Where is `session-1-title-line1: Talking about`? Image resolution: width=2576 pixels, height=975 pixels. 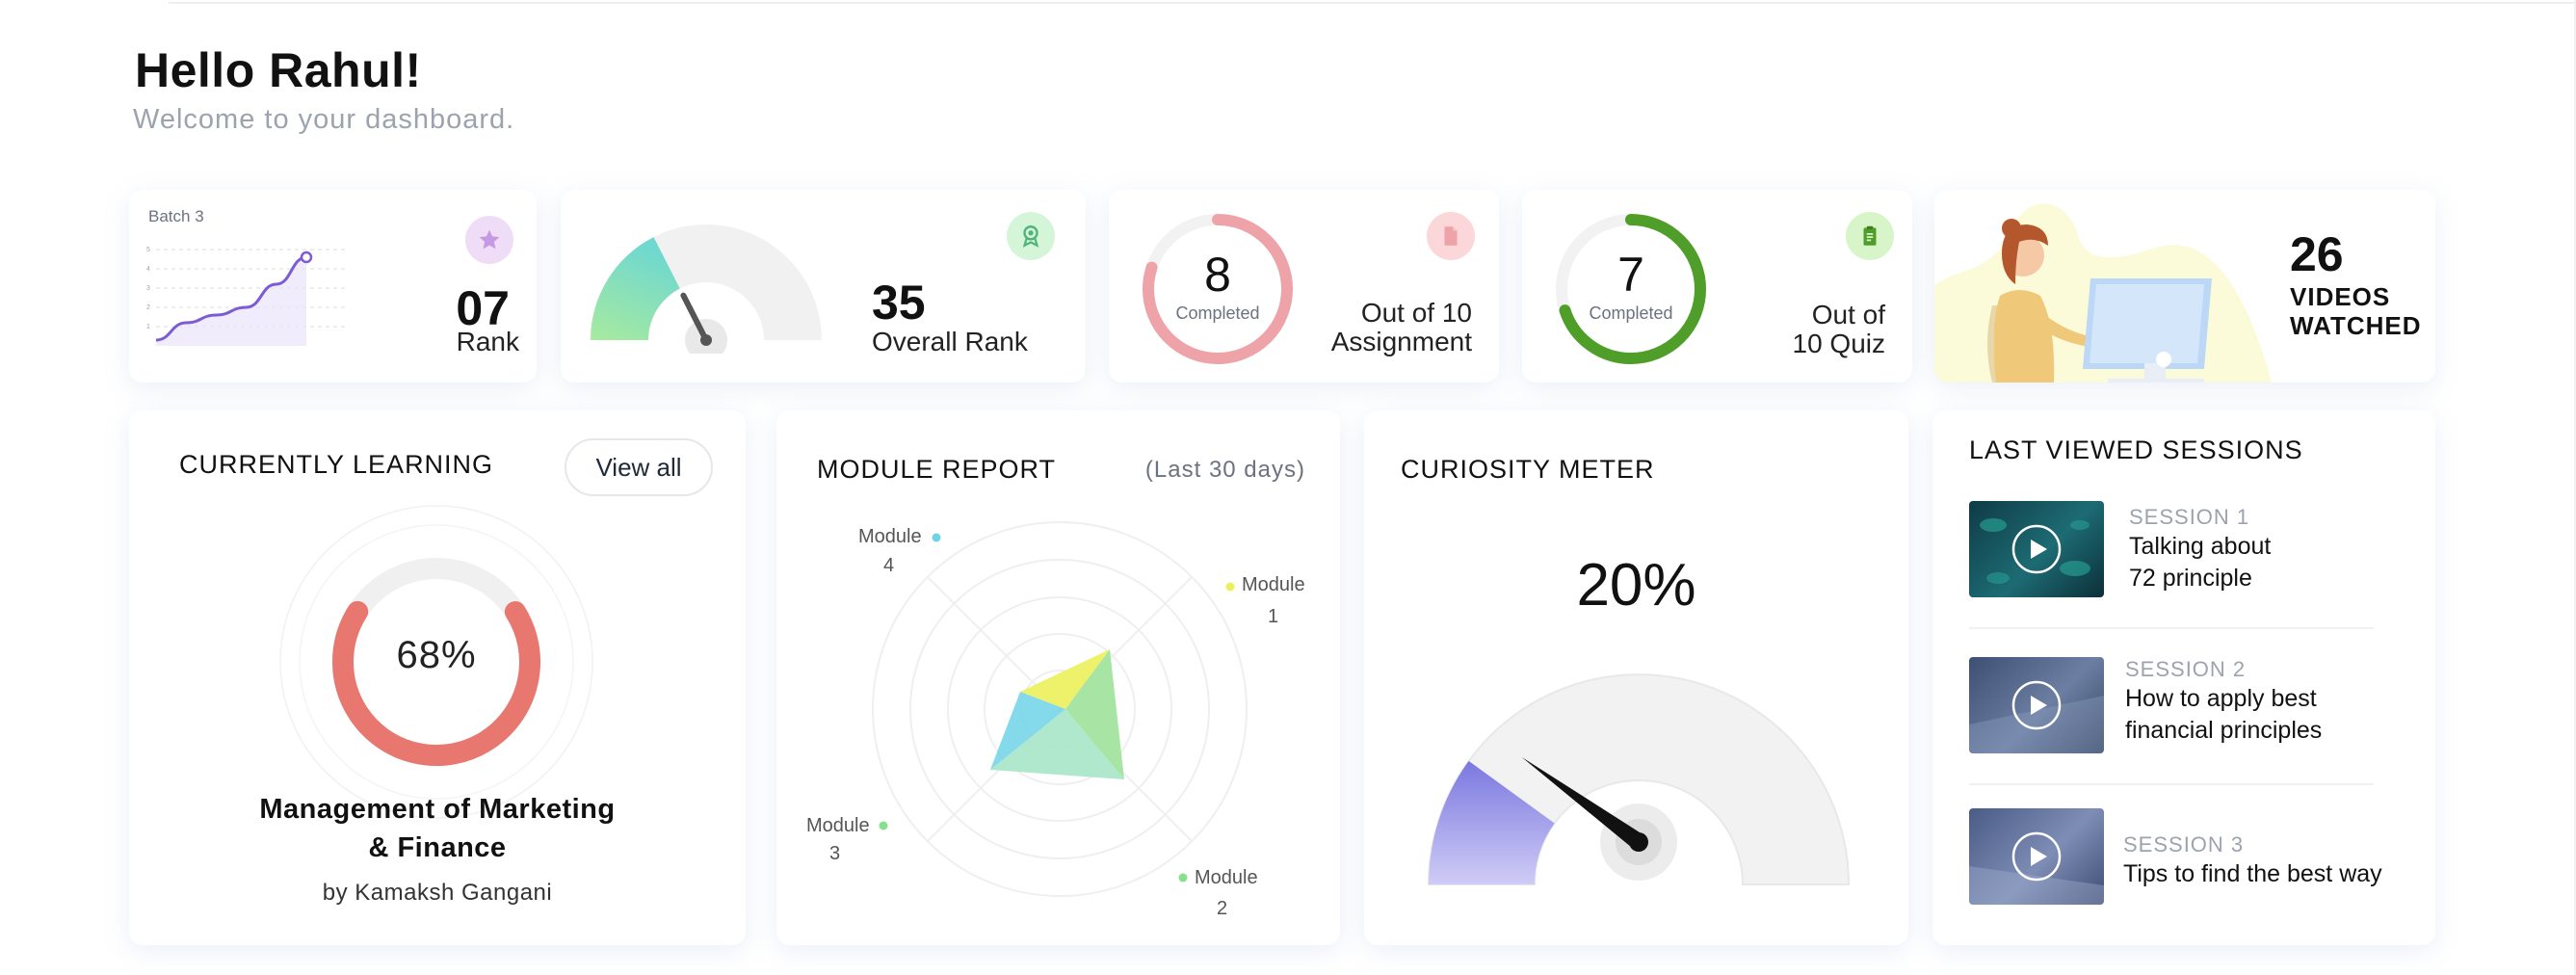
session-1-title-line1: Talking about is located at coordinates (2278, 547).